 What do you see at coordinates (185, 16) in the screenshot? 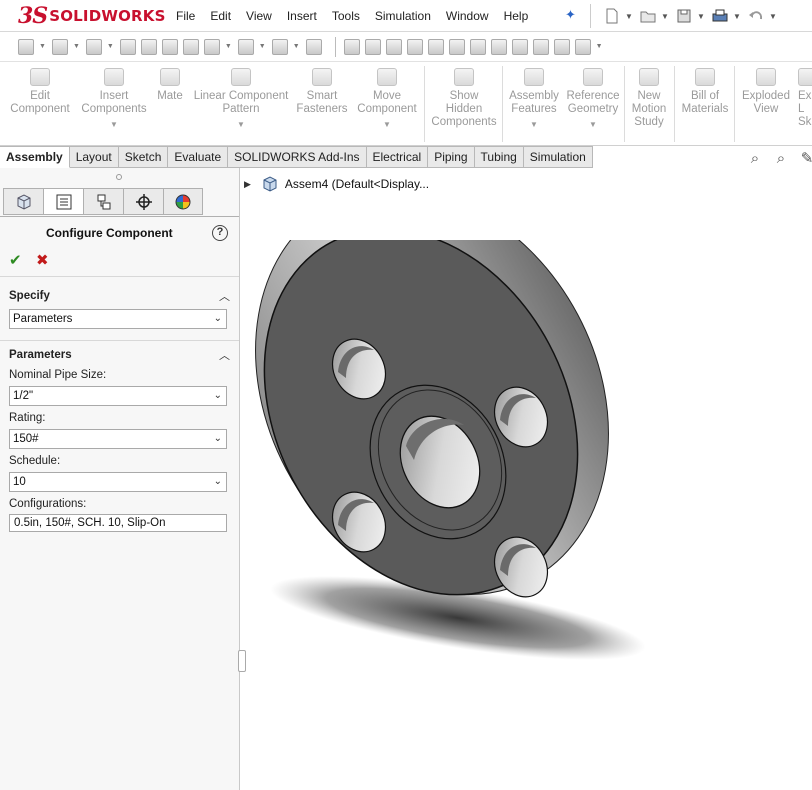
I see `menu-file: File` at bounding box center [185, 16].